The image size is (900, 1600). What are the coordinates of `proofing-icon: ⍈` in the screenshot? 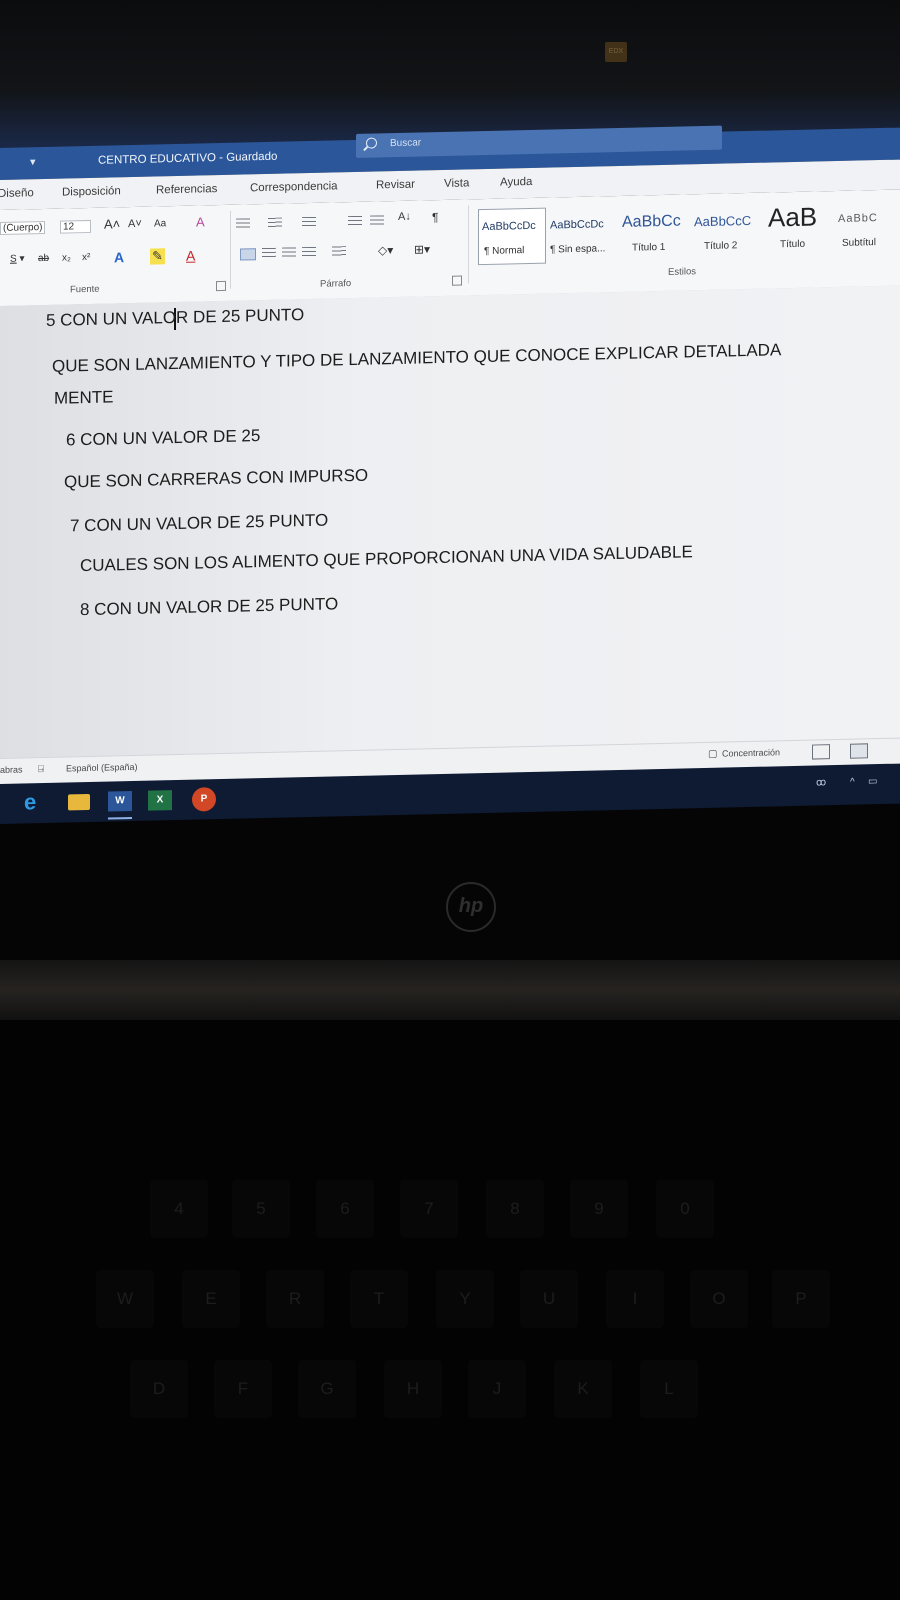 It's located at (41, 769).